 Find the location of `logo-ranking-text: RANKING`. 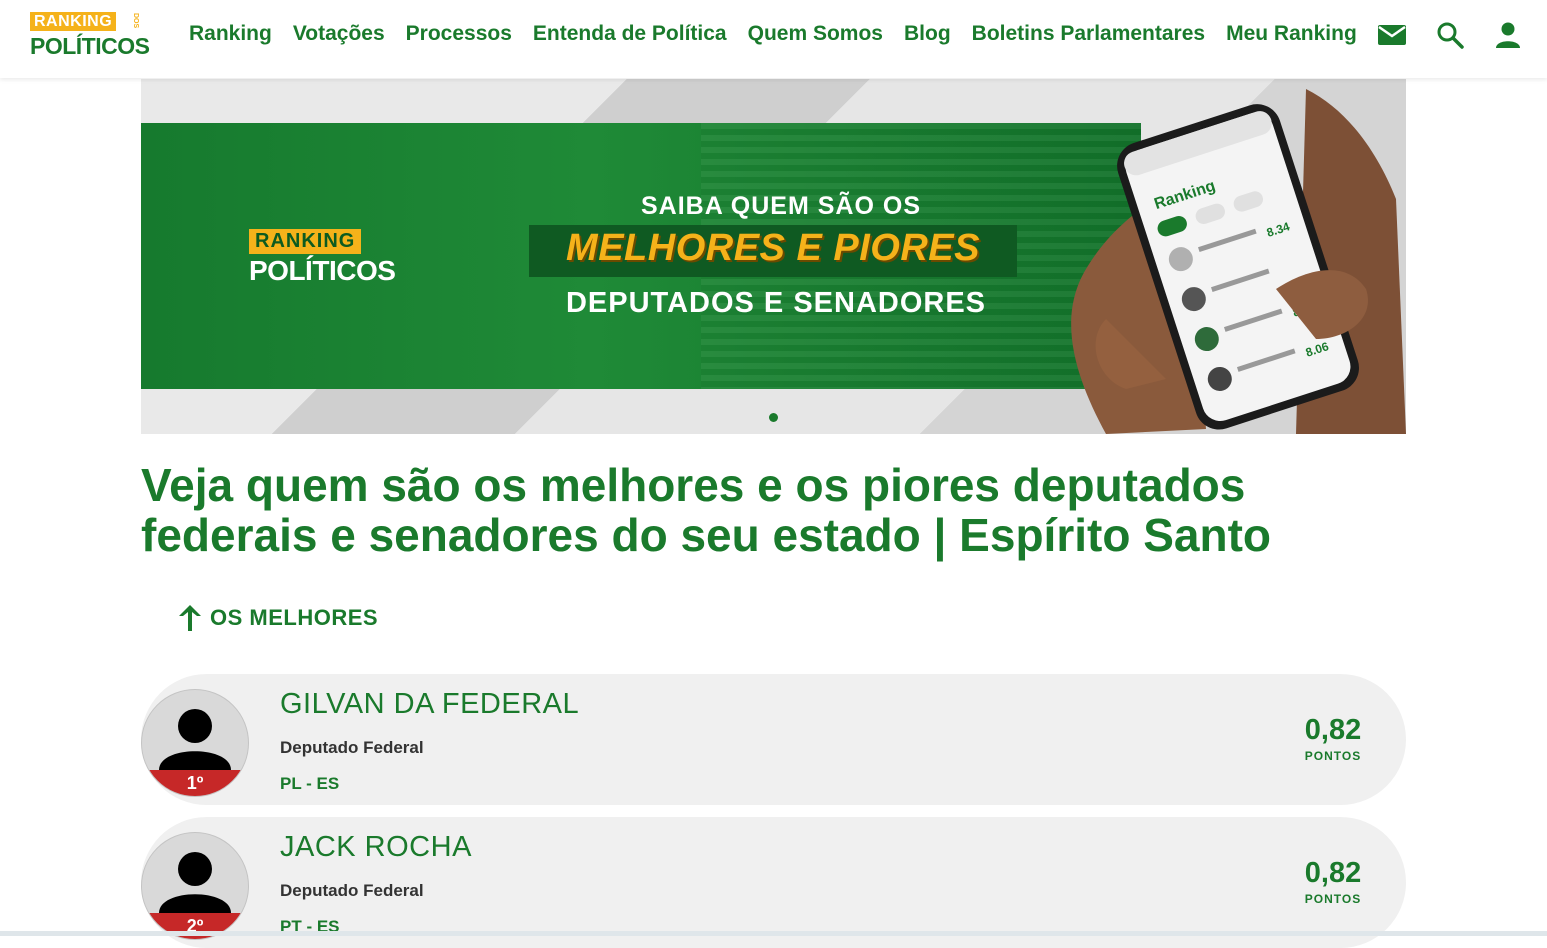

logo-ranking-text: RANKING is located at coordinates (73, 21).